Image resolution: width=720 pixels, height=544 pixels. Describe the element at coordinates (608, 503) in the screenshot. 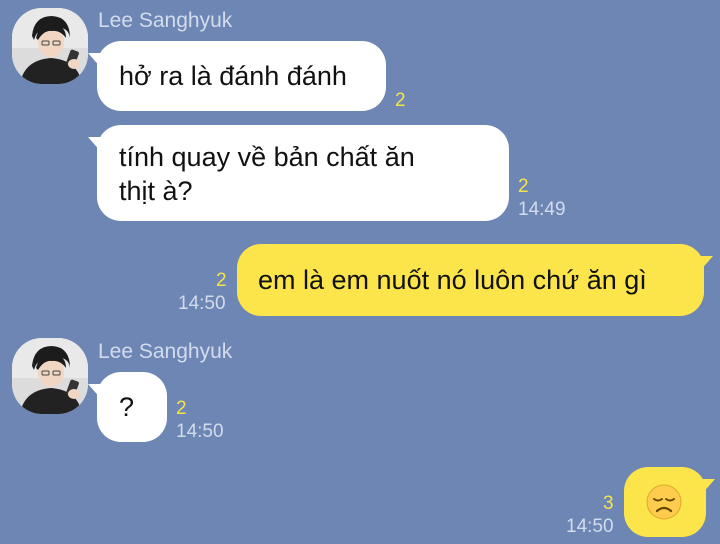

I see `unread-count: 3` at that location.